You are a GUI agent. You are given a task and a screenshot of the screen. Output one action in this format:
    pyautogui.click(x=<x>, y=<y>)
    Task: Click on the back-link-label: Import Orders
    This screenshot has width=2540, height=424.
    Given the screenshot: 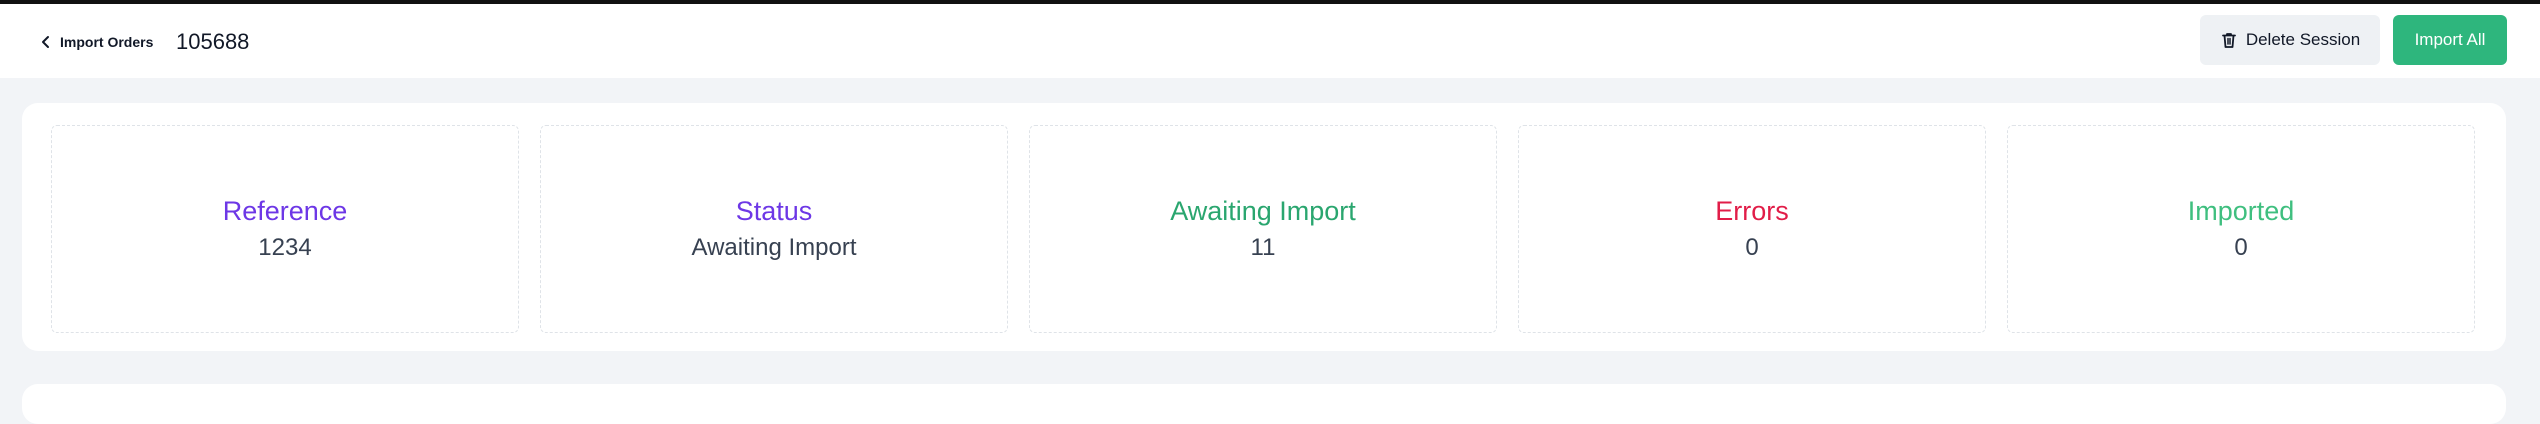 What is the action you would take?
    pyautogui.click(x=107, y=42)
    